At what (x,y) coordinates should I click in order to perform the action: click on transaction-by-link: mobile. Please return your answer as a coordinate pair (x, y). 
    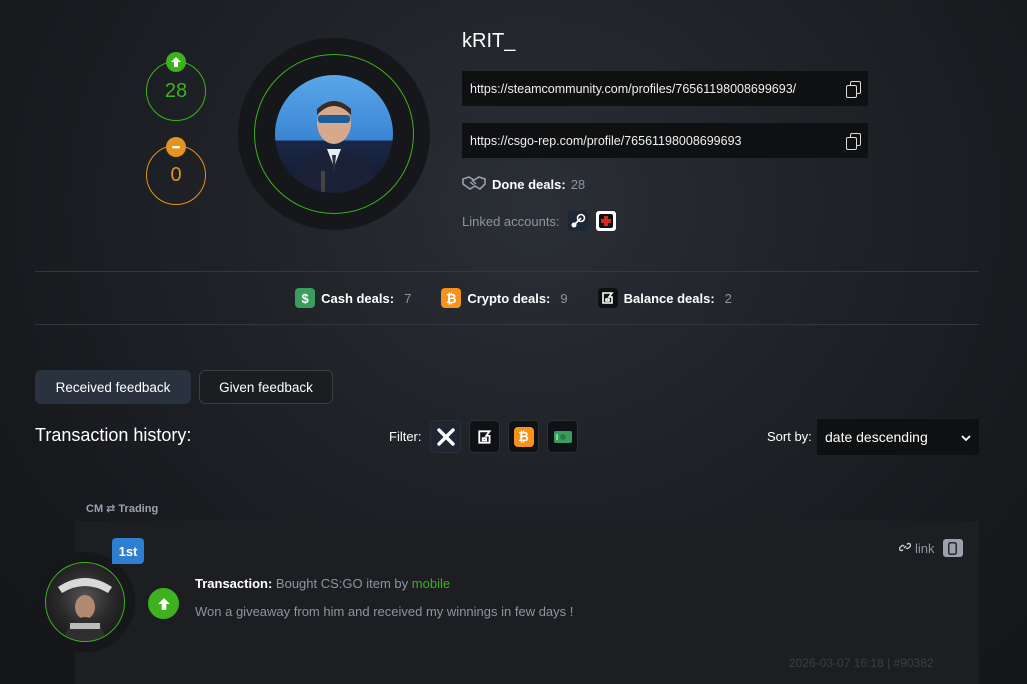
    Looking at the image, I should click on (431, 583).